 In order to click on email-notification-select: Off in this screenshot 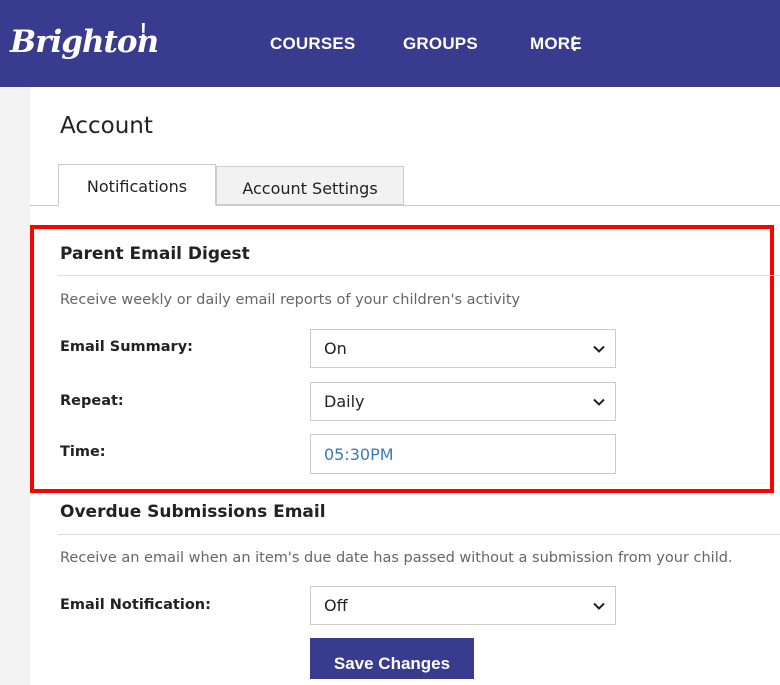, I will do `click(463, 605)`.